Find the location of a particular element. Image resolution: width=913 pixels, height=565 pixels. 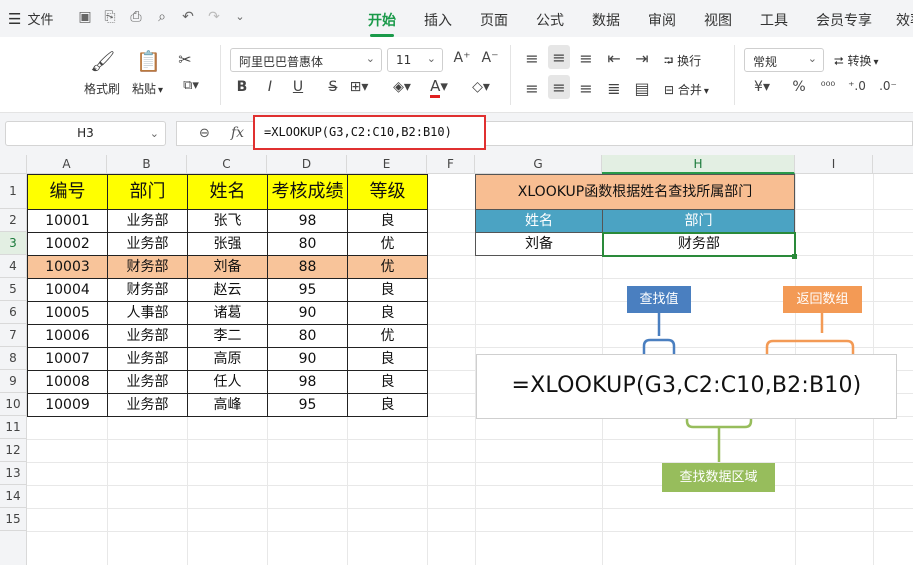

lookup-array-tag: 查找数据区域 is located at coordinates (718, 477).